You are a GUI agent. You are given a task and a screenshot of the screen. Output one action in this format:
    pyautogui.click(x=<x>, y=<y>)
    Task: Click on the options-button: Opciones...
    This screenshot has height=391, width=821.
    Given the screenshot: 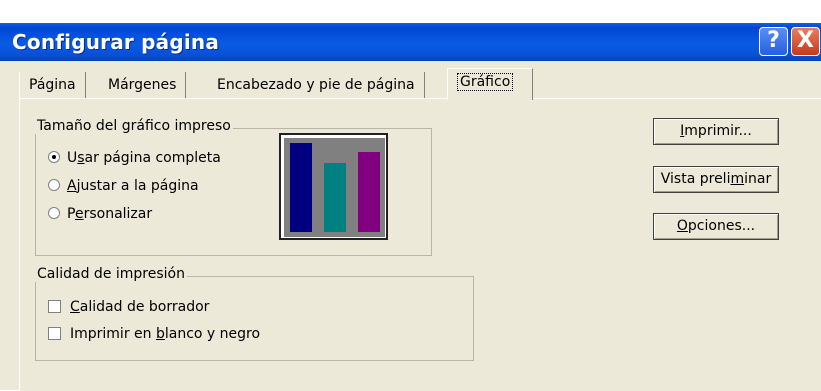 What is the action you would take?
    pyautogui.click(x=716, y=226)
    